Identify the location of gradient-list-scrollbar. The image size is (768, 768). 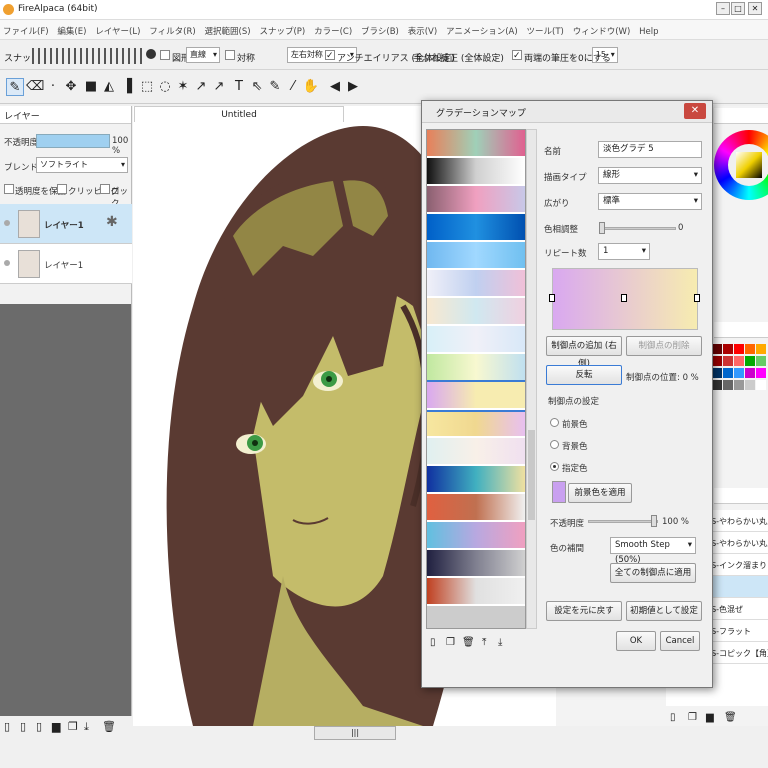
(531, 379).